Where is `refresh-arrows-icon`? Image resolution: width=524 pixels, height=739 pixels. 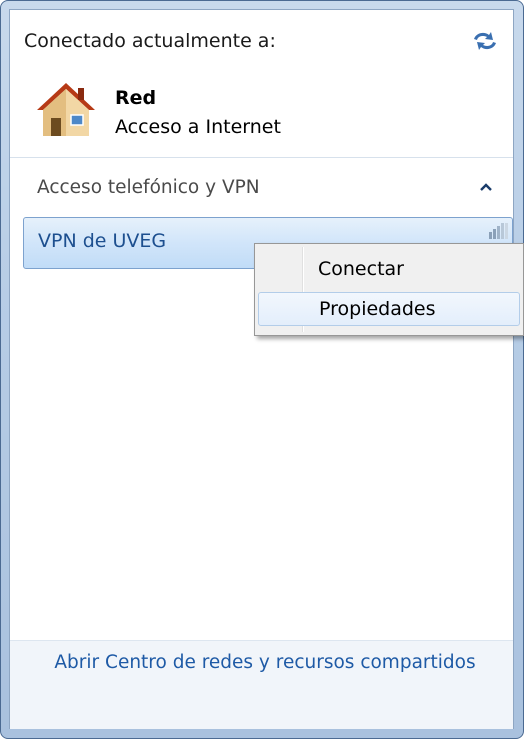 refresh-arrows-icon is located at coordinates (485, 41).